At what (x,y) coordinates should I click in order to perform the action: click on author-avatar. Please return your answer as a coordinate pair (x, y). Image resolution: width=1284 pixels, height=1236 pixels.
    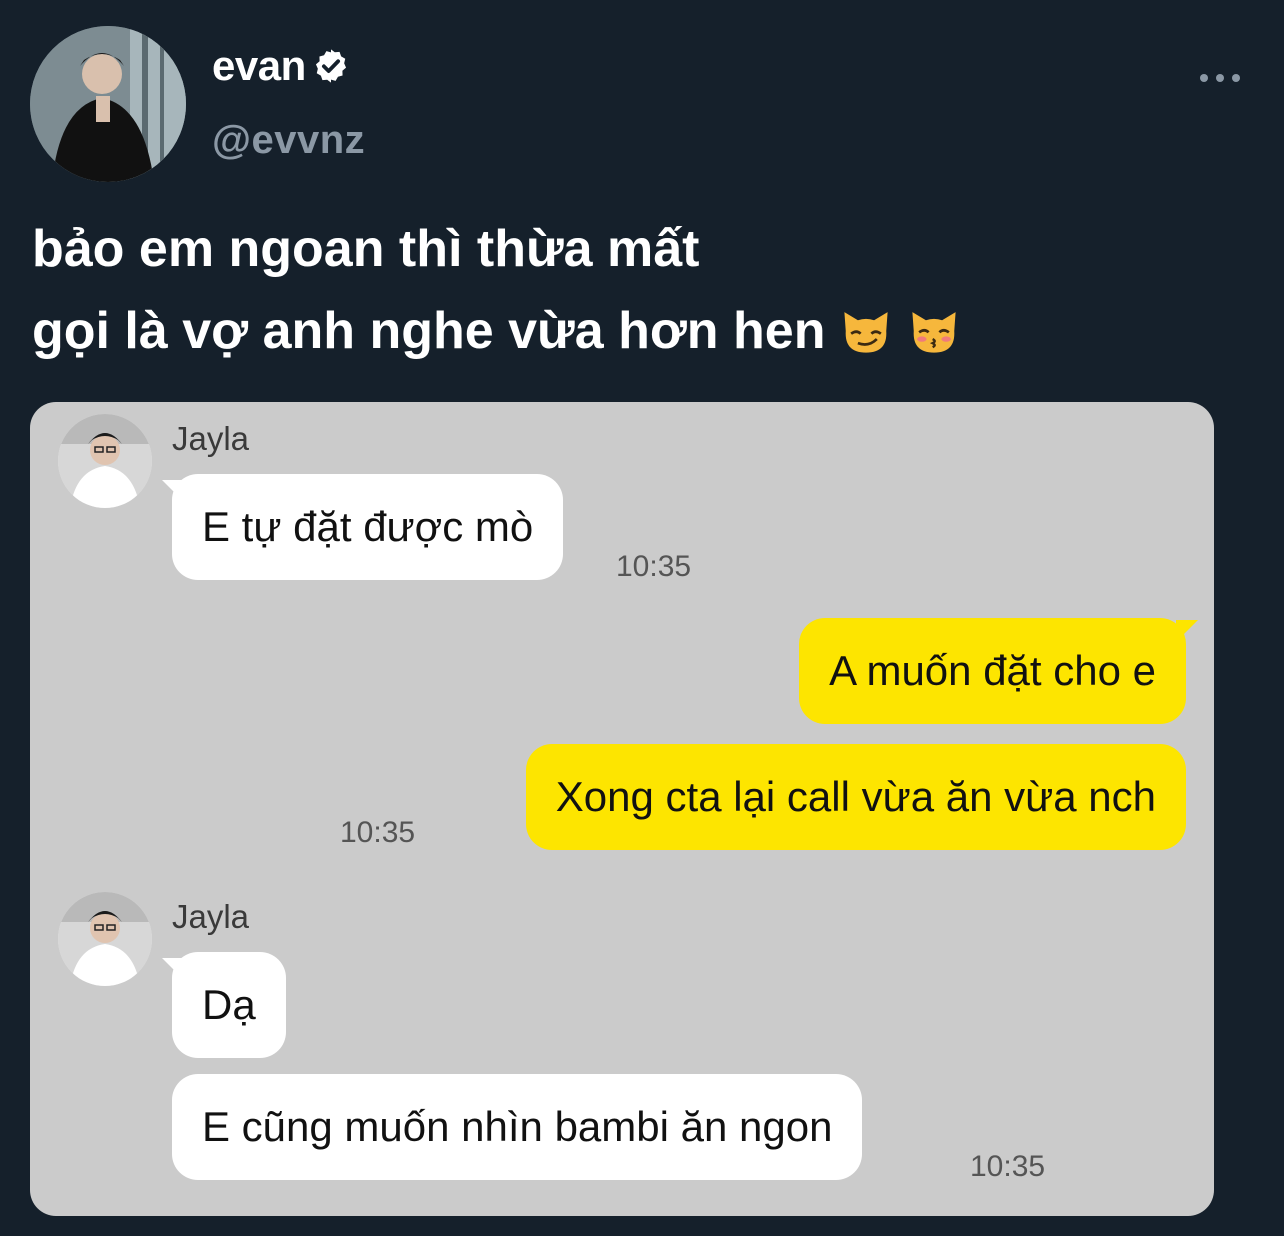
    Looking at the image, I should click on (108, 104).